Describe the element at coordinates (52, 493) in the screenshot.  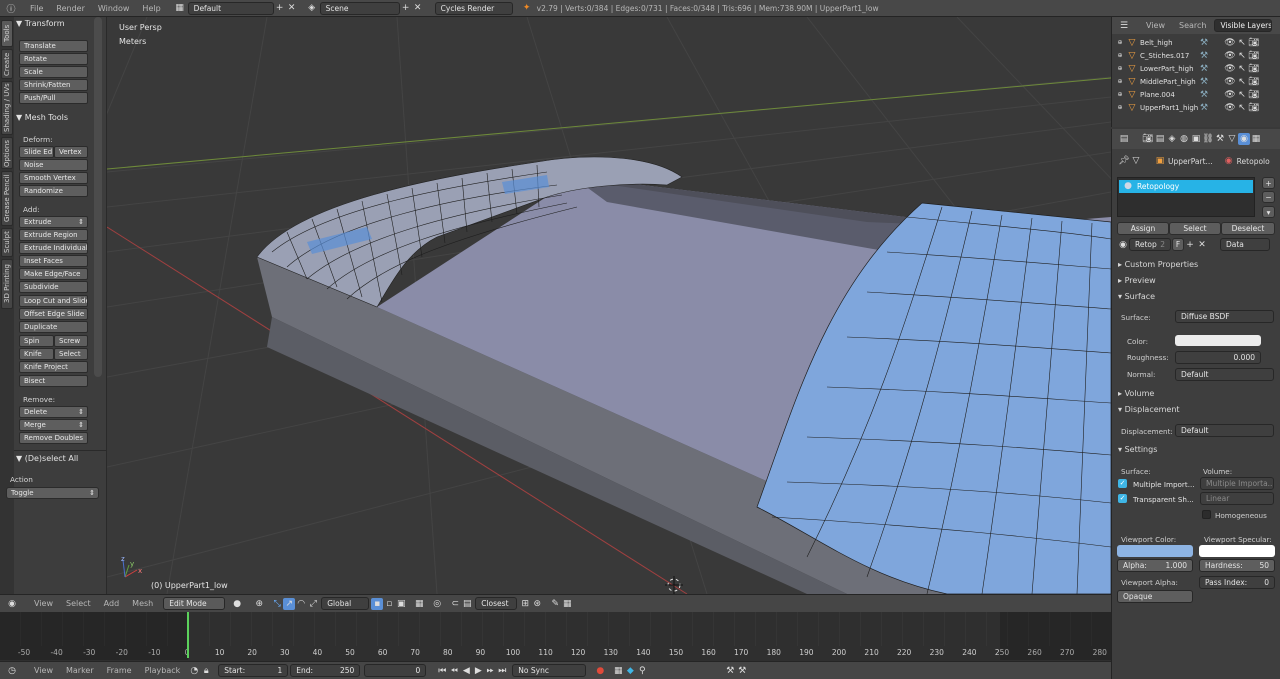
I see `action-select: Toggle ⇕` at that location.